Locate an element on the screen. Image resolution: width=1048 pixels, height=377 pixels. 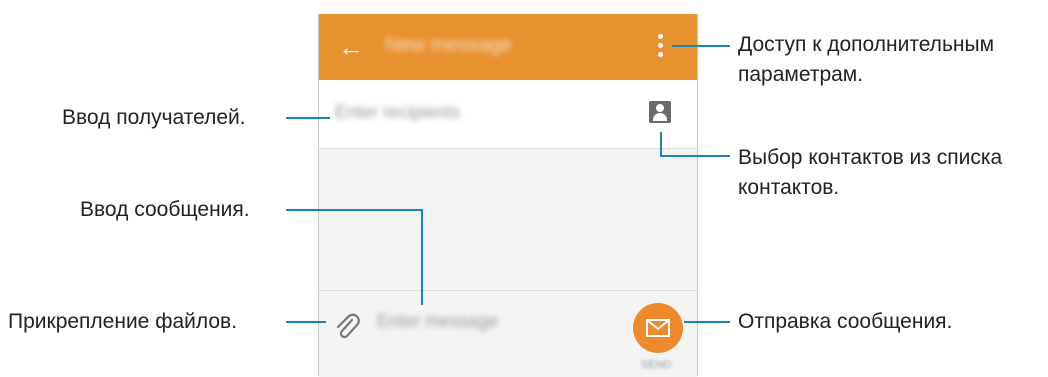
callout-line-message-h is located at coordinates (354, 210).